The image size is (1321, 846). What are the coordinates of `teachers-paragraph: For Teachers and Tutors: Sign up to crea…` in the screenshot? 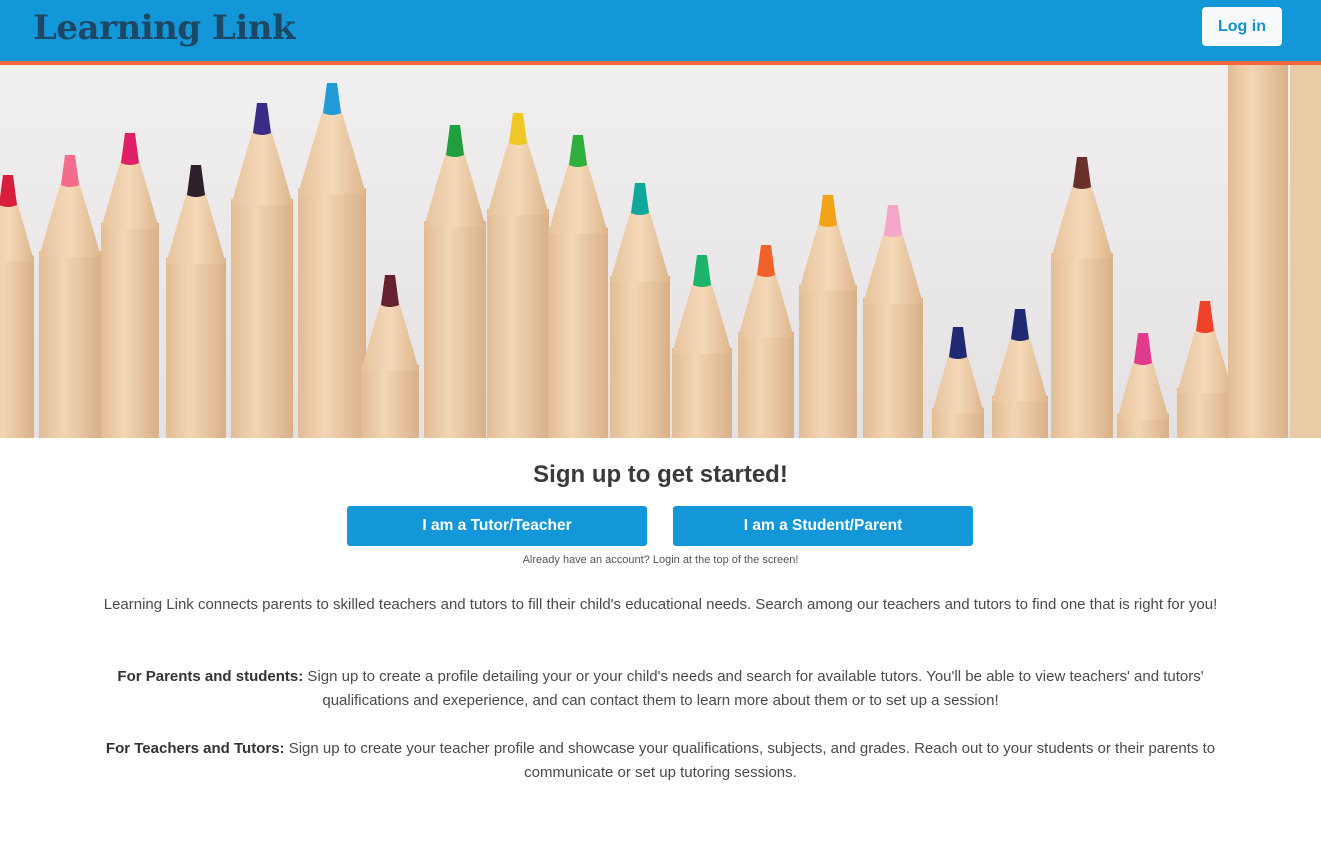 It's located at (660, 761).